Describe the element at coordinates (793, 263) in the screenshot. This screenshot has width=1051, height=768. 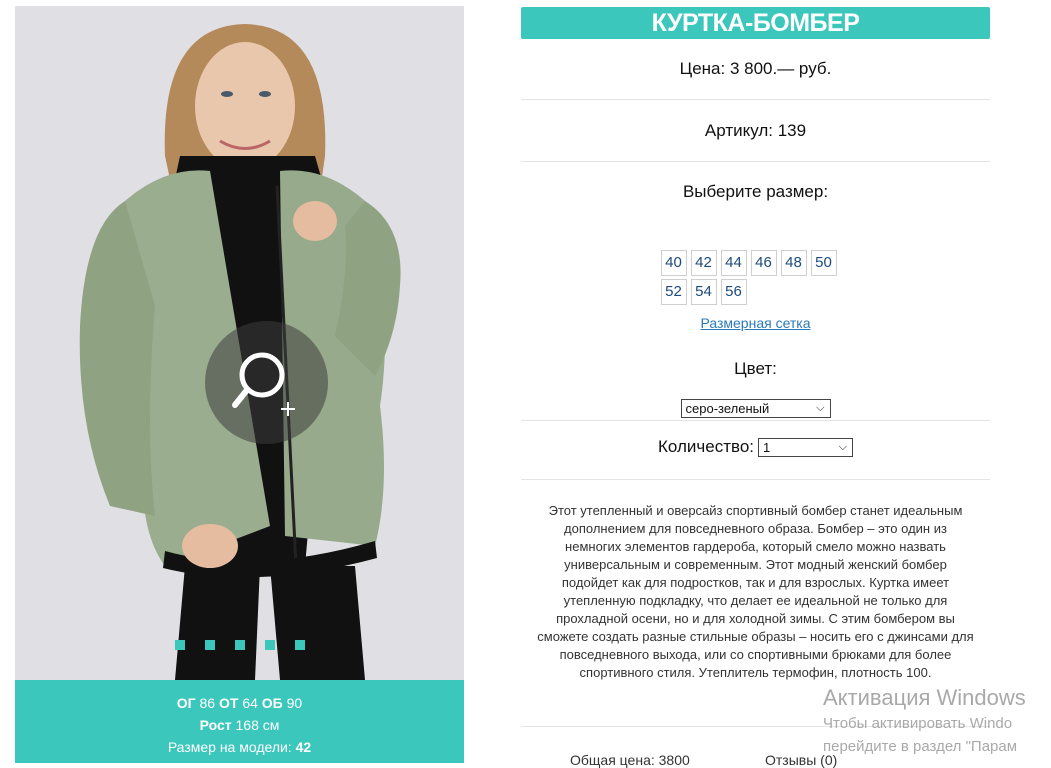
I see `size-option: 48` at that location.